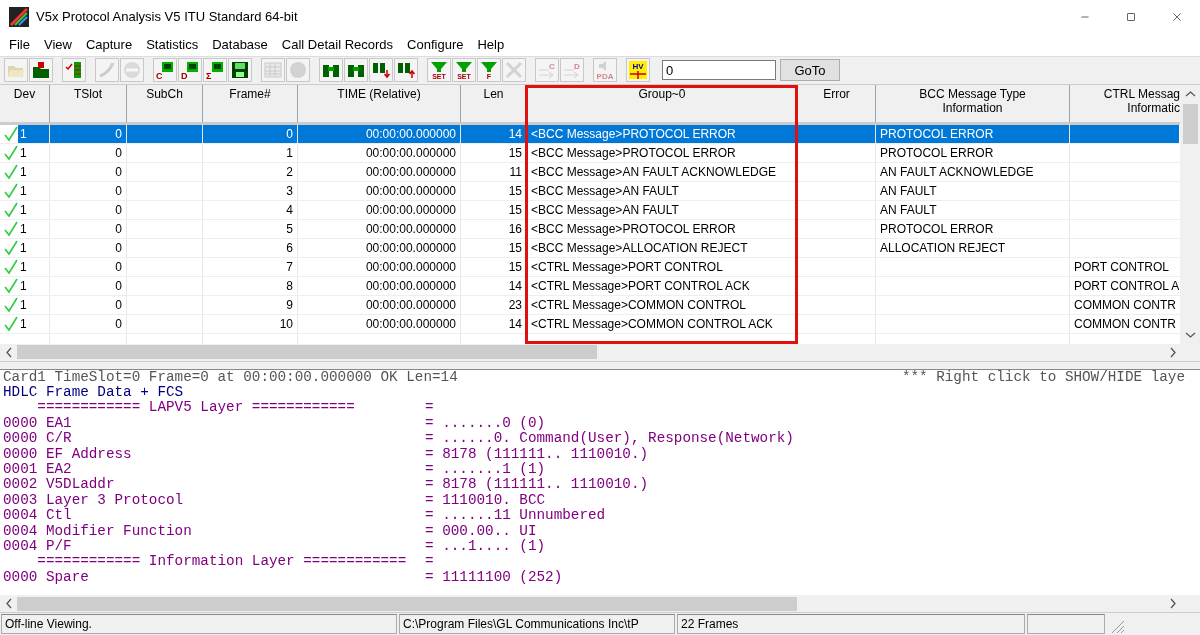 The width and height of the screenshot is (1200, 635). Describe the element at coordinates (37, 439) in the screenshot. I see `field-name: 0000 C/R` at that location.